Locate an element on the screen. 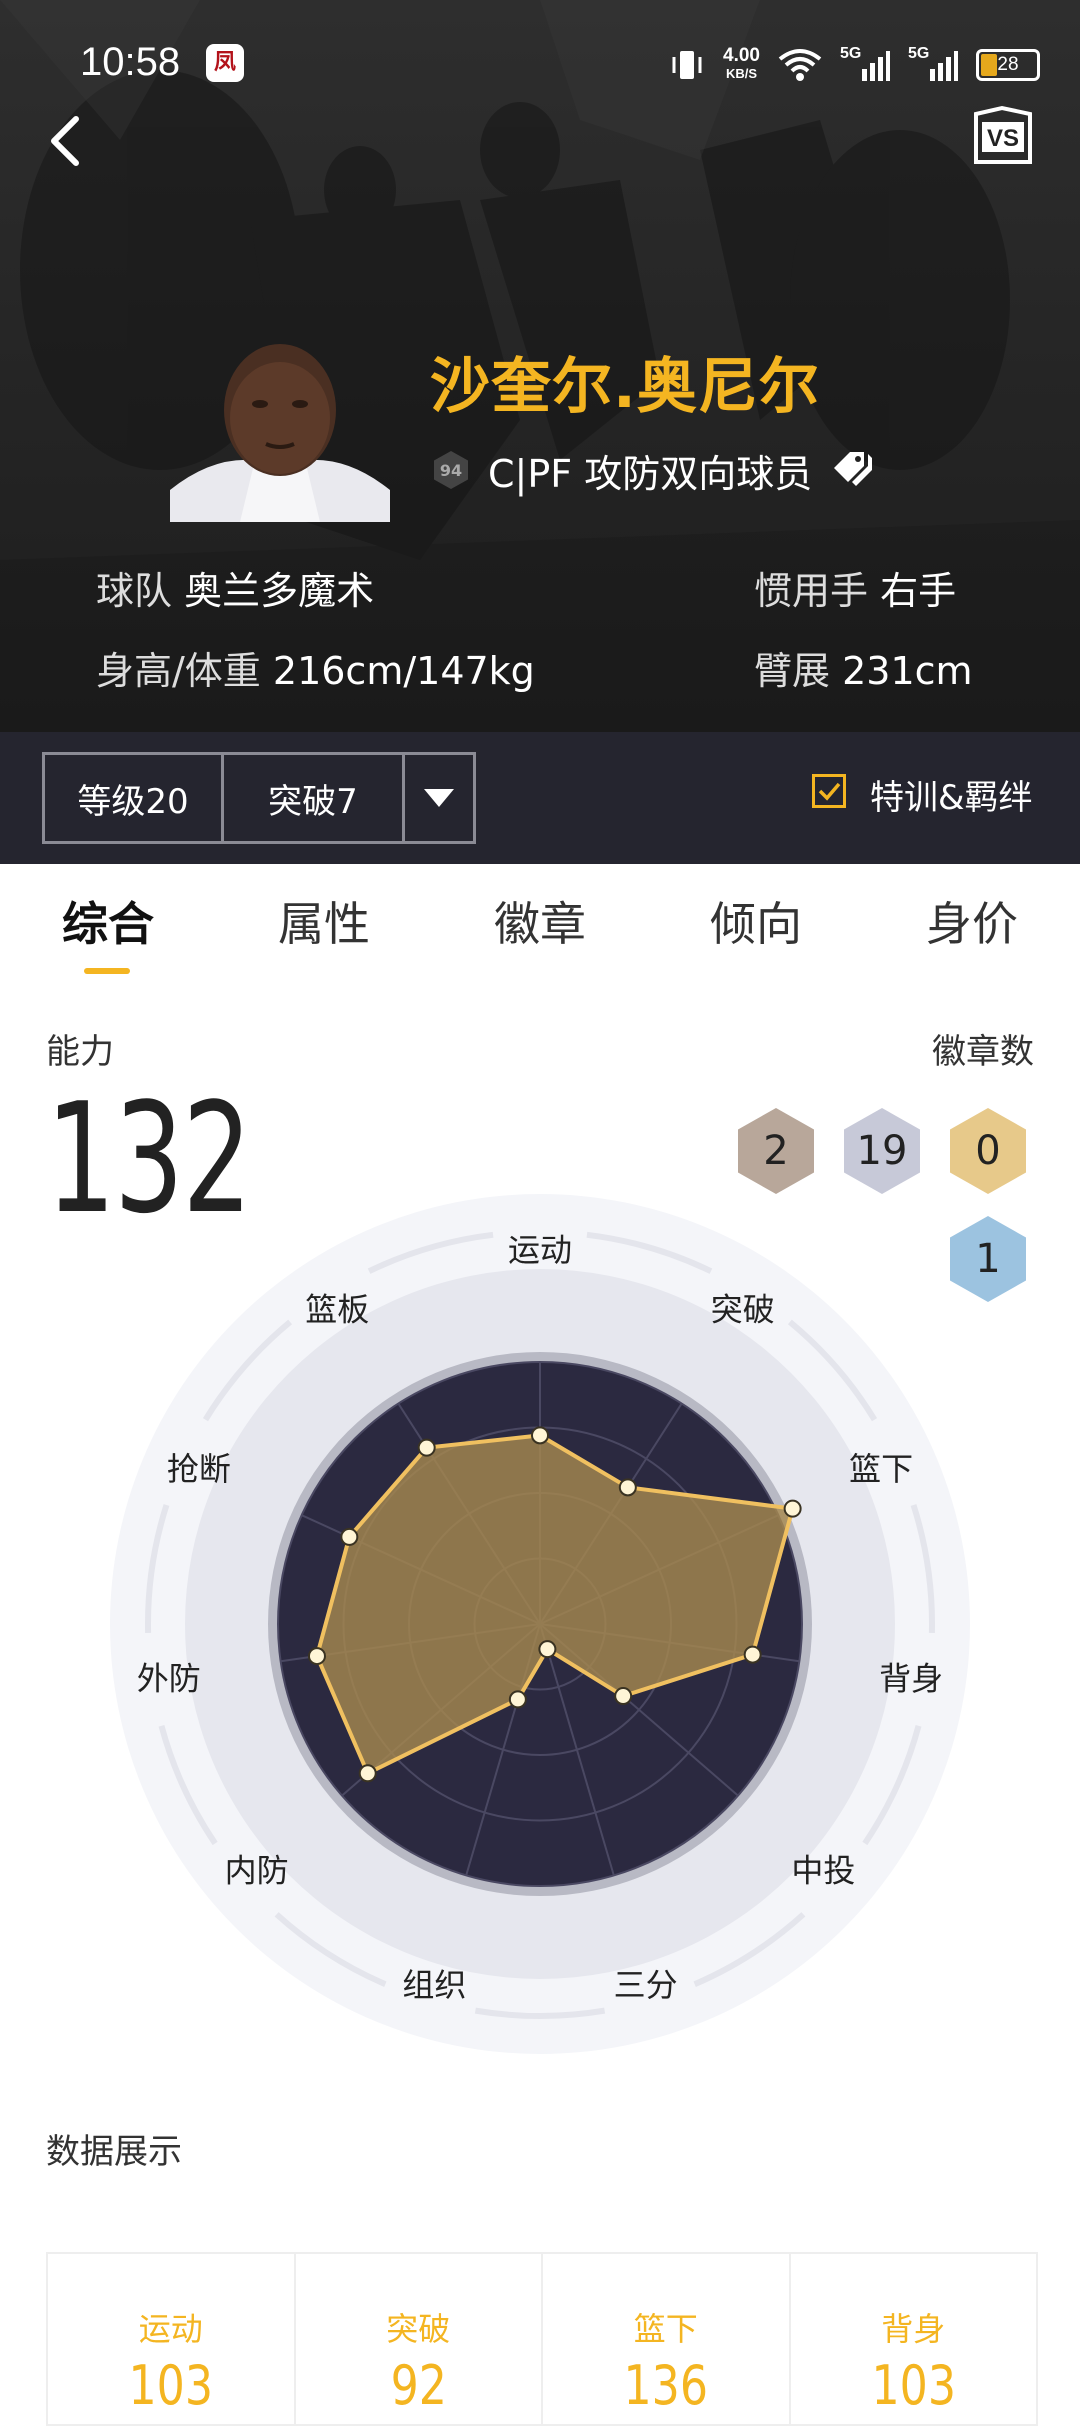  status-icons: 4.00 KB/S 5G 5G 28 is located at coordinates (854, 65).